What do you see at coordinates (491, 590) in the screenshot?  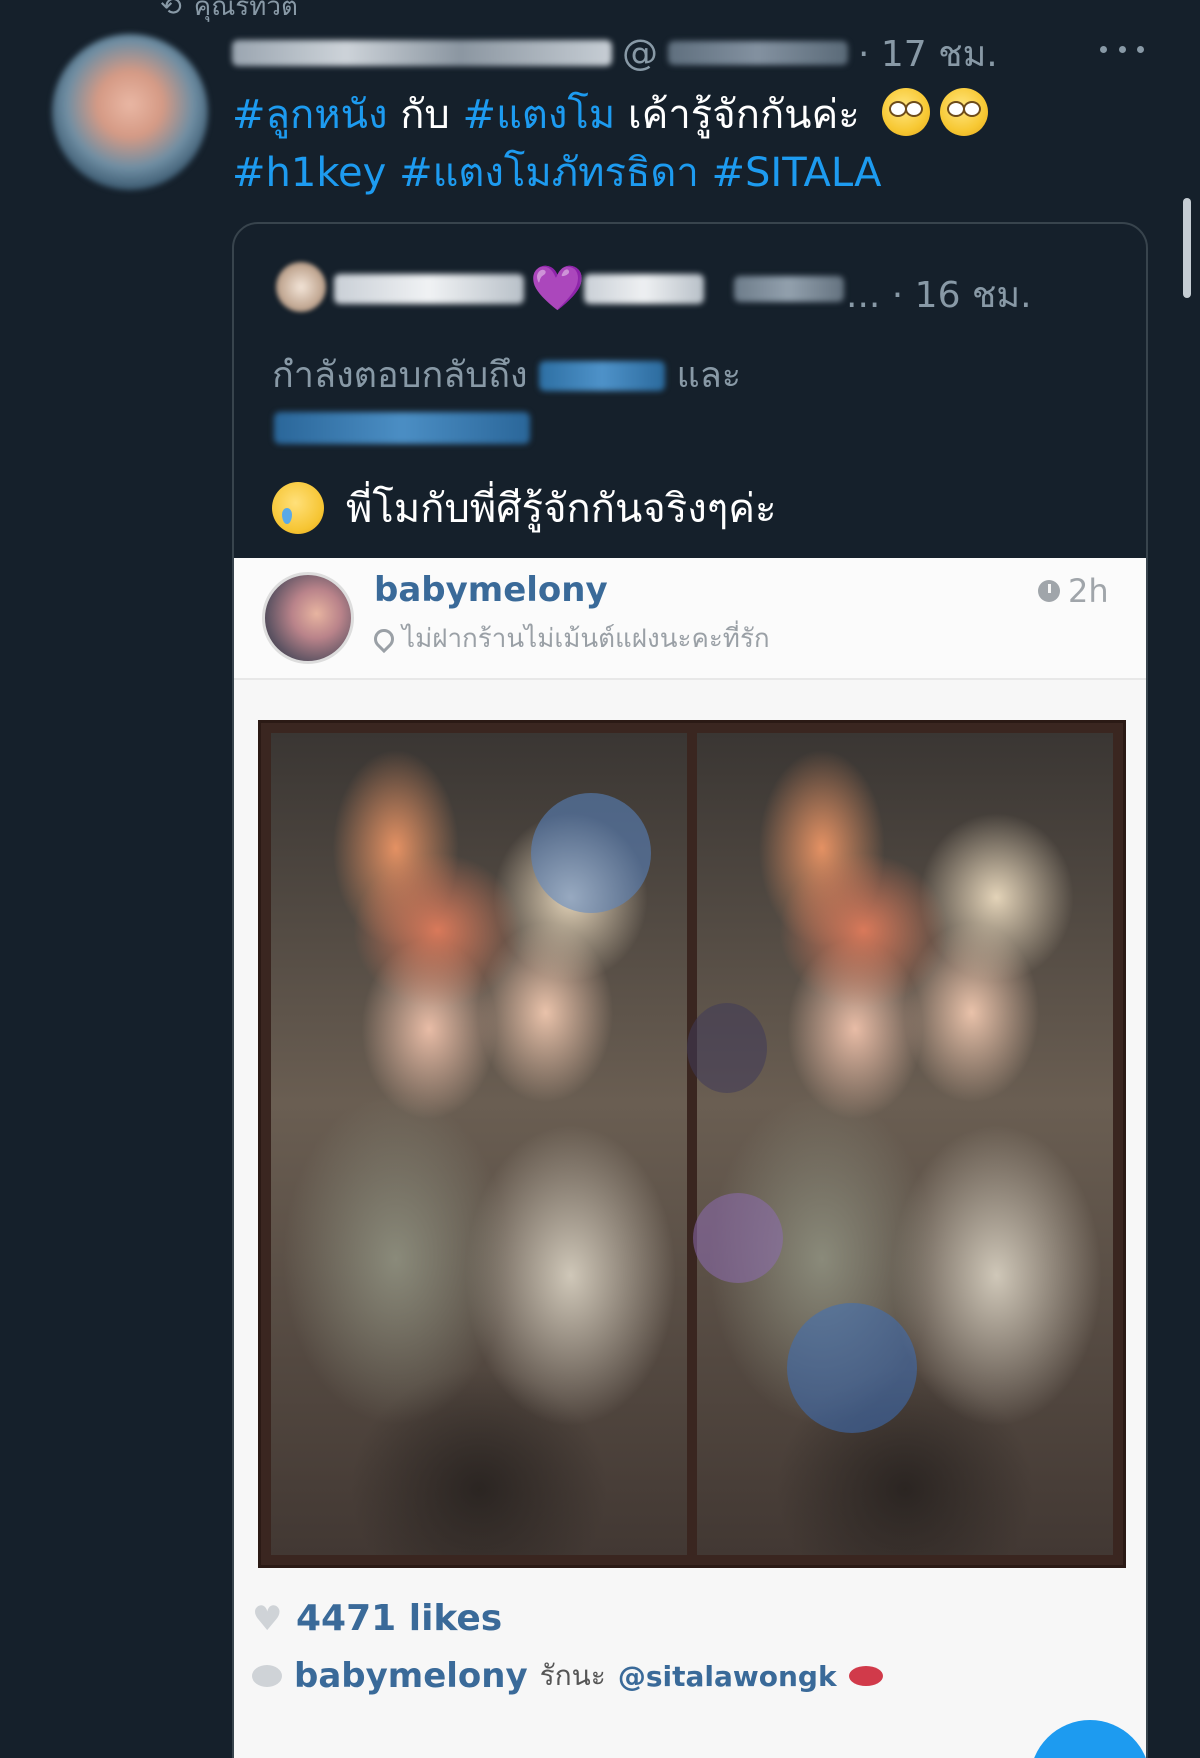 I see `ig-username: babymelony` at bounding box center [491, 590].